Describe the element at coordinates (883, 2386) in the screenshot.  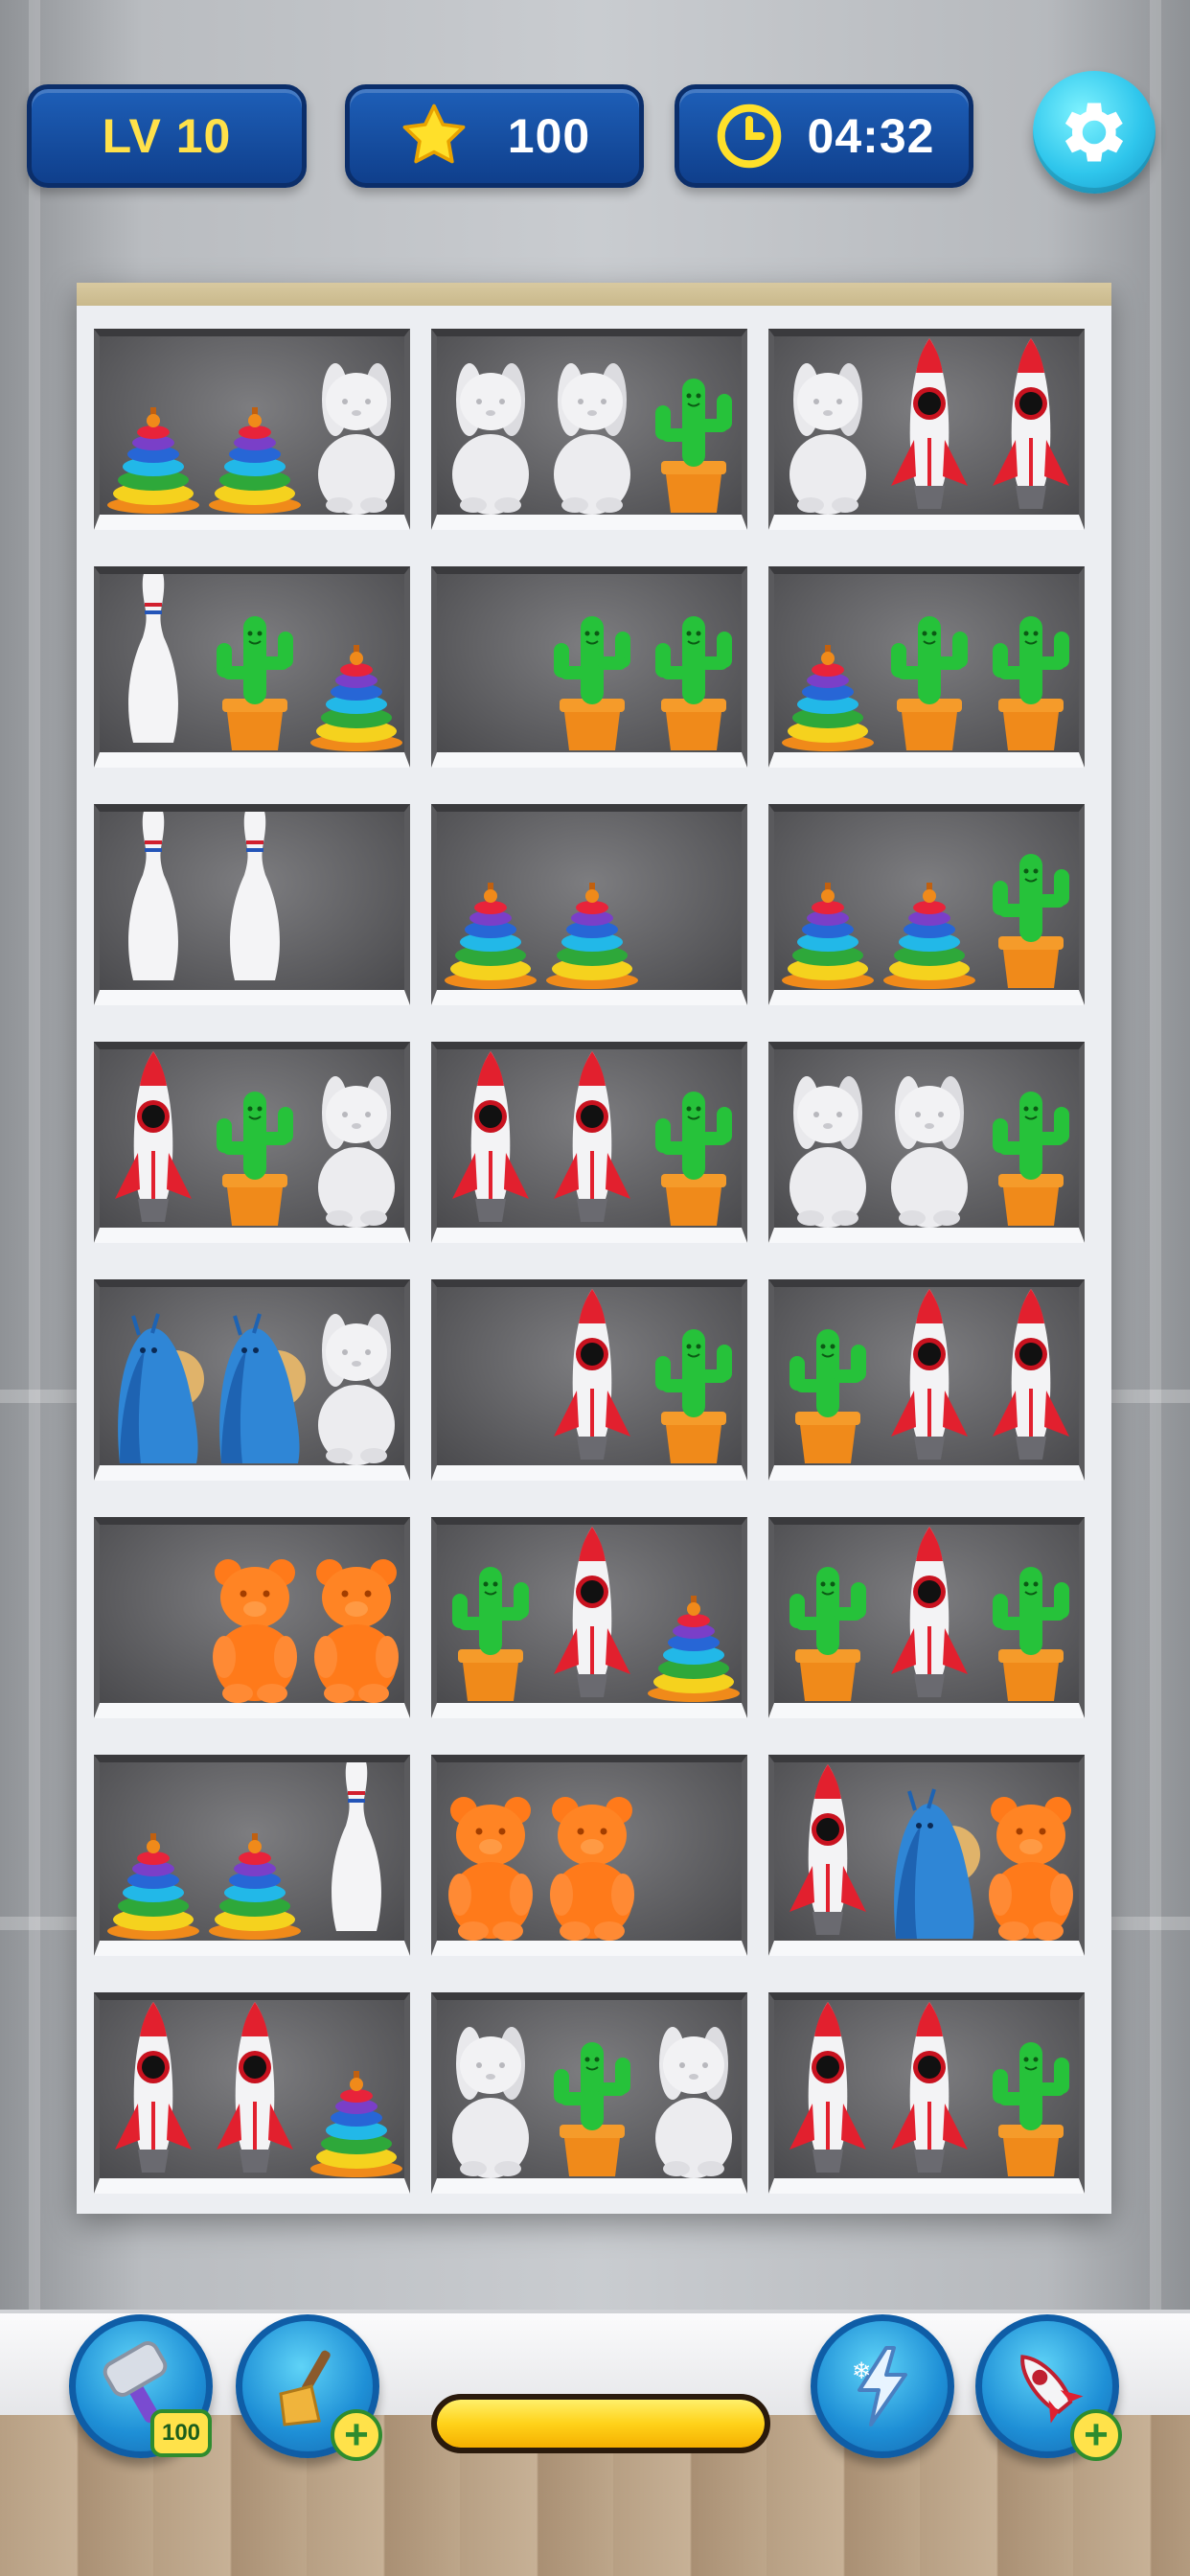
I see `freeze-booster-button: ❄` at that location.